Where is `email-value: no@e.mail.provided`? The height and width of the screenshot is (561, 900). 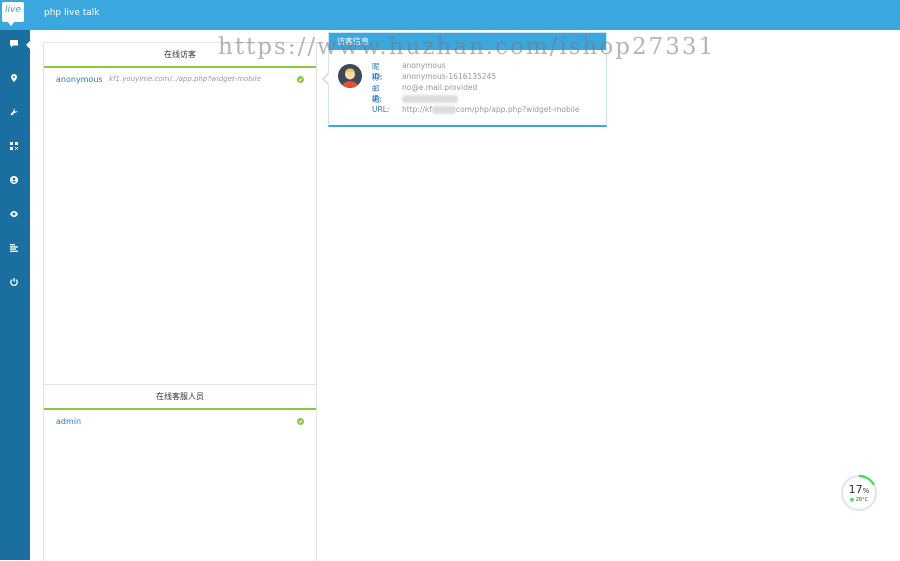
email-value: no@e.mail.provided is located at coordinates (440, 87).